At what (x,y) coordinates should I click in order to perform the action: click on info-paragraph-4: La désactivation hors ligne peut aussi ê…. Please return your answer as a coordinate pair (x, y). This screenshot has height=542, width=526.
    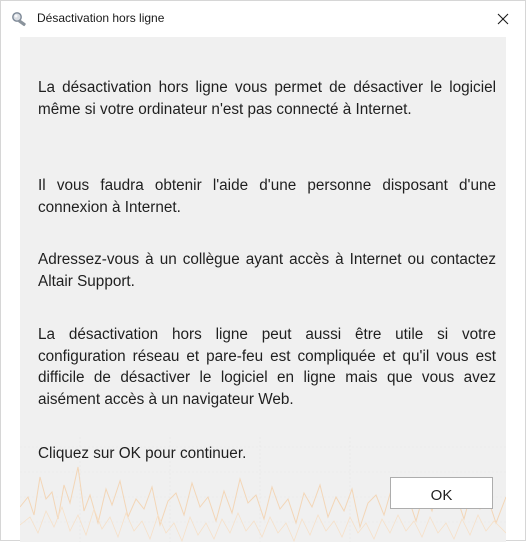
    Looking at the image, I should click on (267, 367).